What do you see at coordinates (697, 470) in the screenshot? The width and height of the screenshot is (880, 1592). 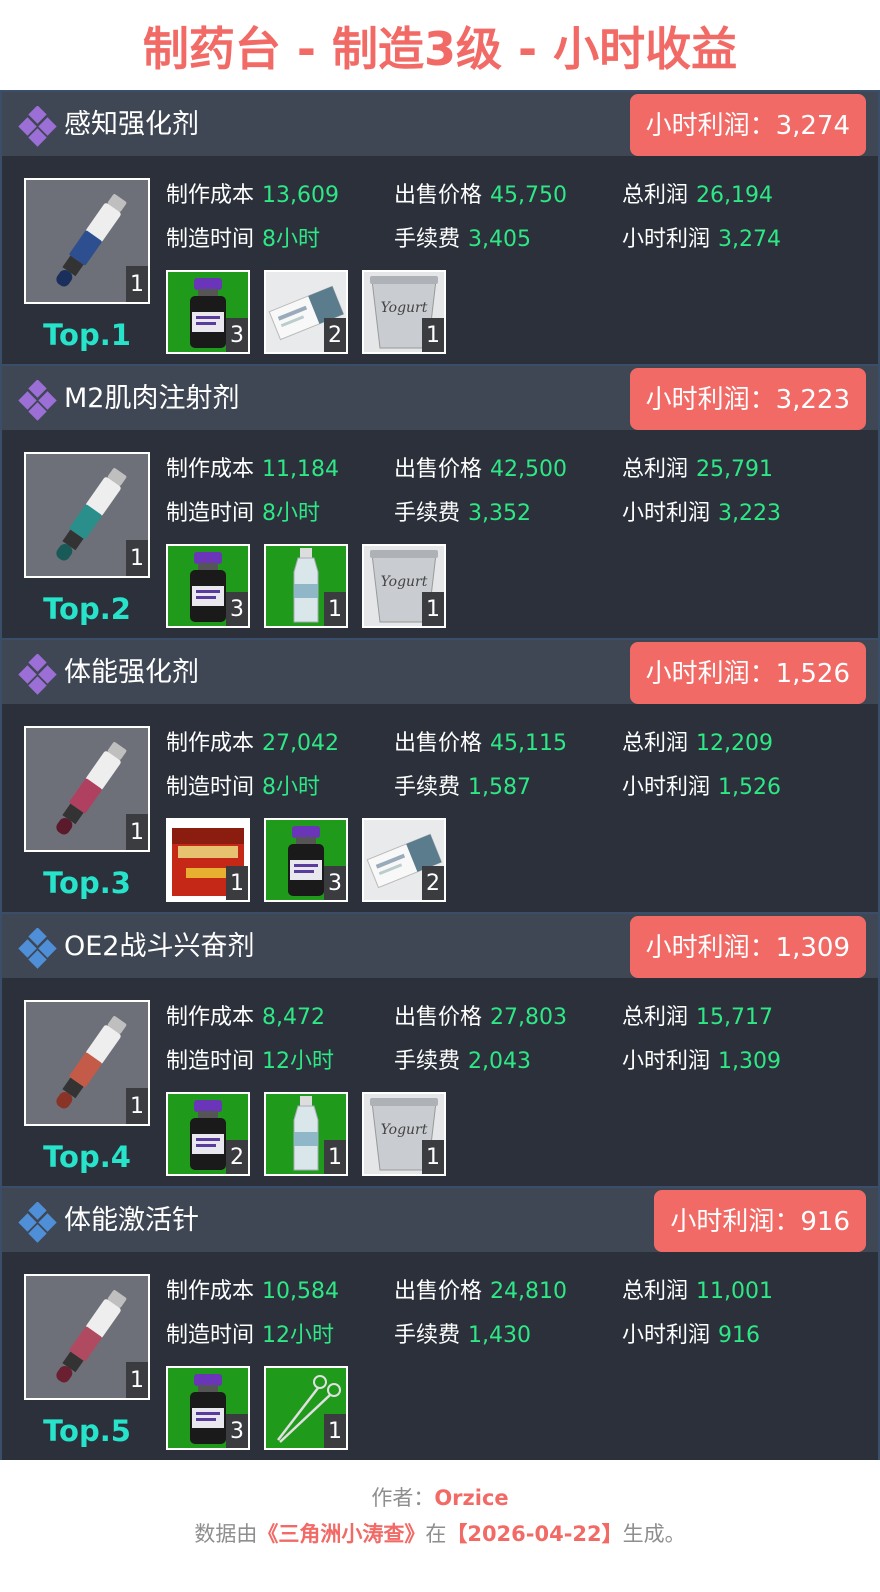 I see `stat-total-profit: 总利润 25,791` at bounding box center [697, 470].